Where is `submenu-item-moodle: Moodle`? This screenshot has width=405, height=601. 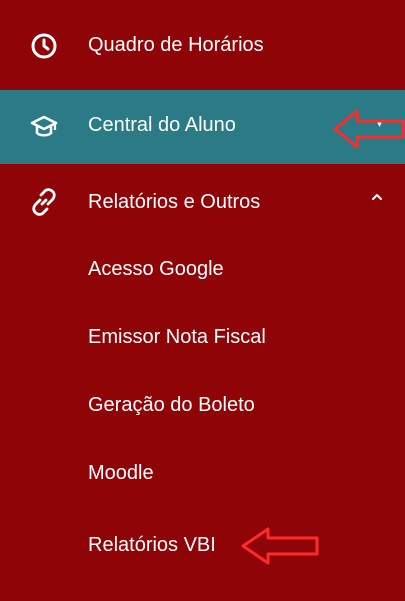
submenu-item-moodle: Moodle is located at coordinates (202, 474).